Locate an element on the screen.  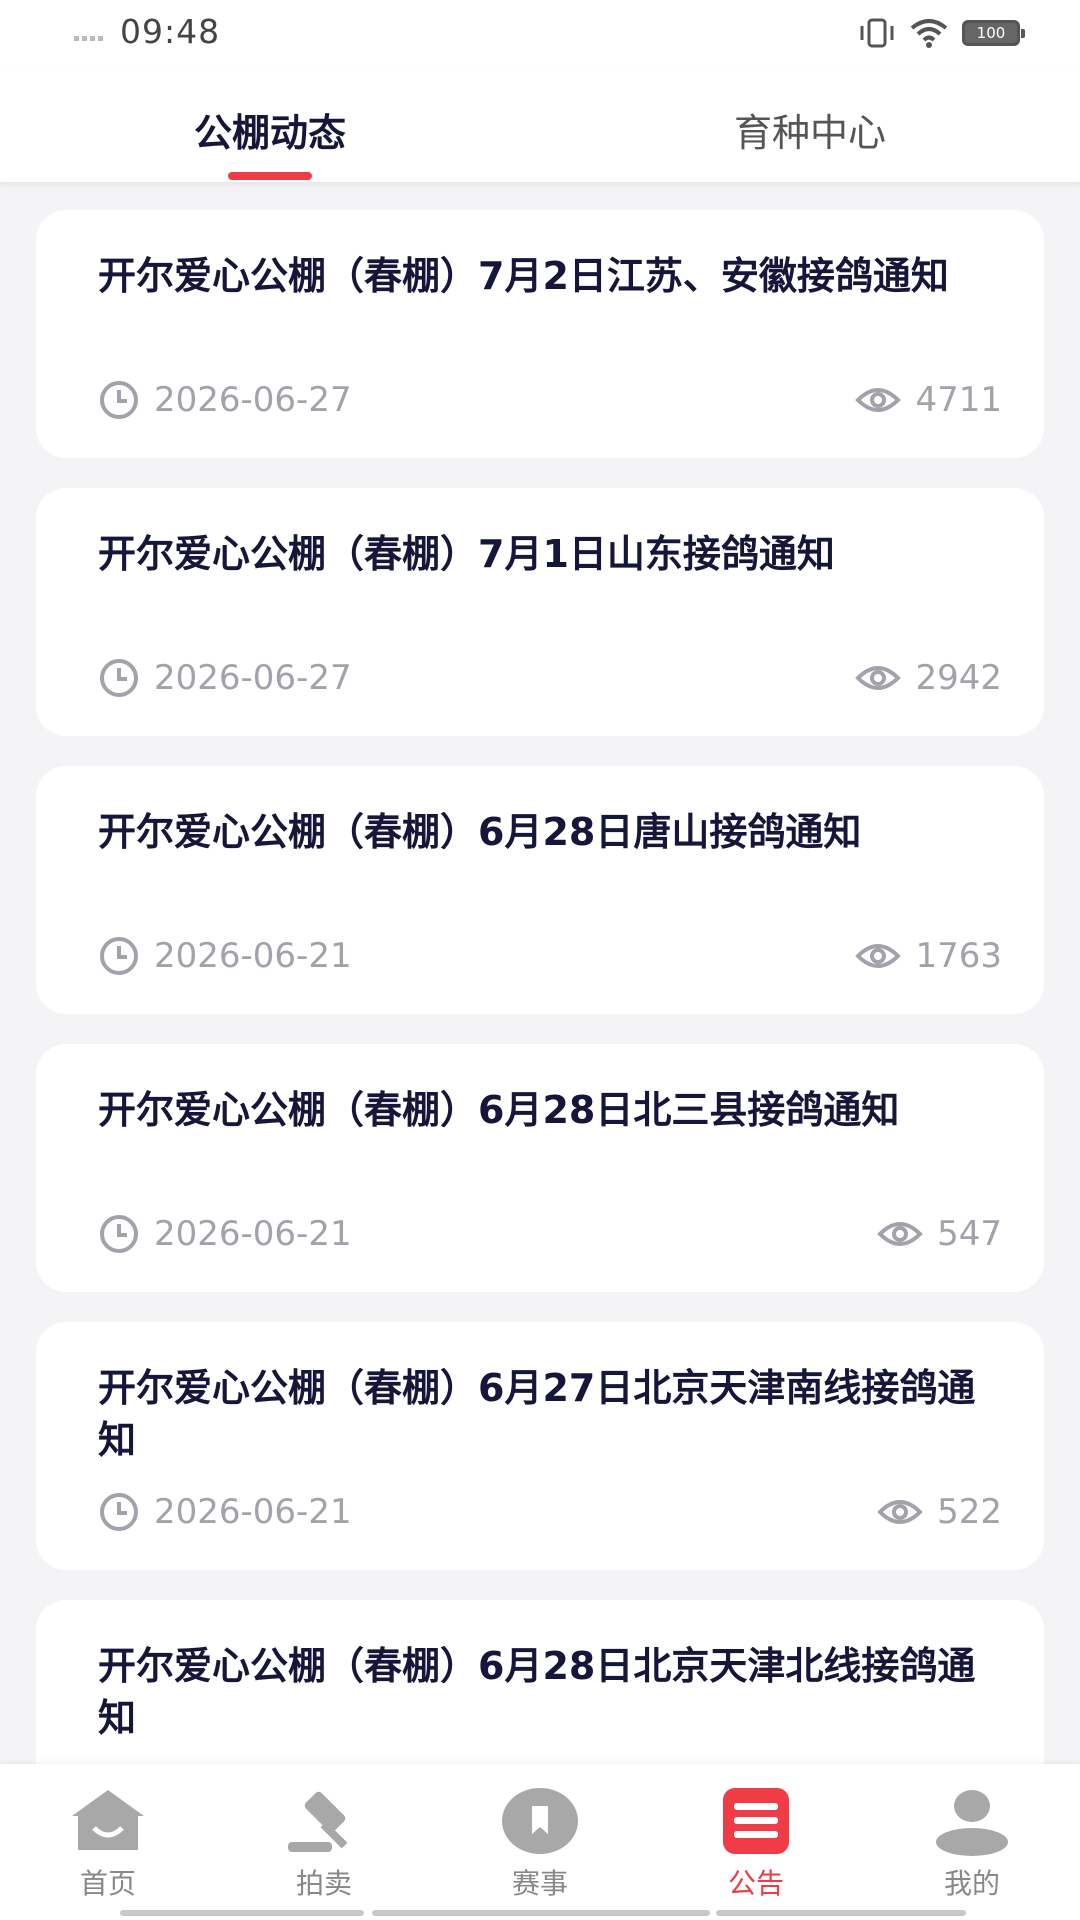
nav-events: 赛事 is located at coordinates (540, 1844).